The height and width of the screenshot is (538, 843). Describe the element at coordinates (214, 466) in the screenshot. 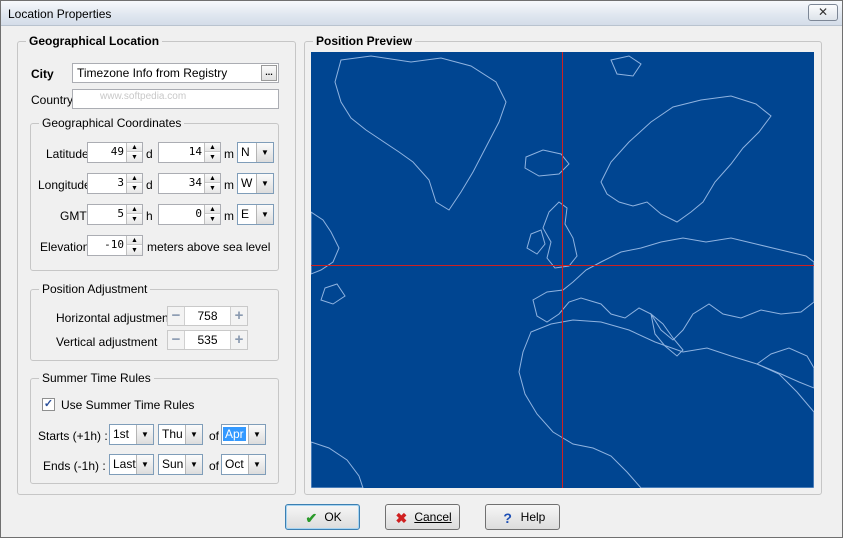

I see `ends-of-label: of` at that location.